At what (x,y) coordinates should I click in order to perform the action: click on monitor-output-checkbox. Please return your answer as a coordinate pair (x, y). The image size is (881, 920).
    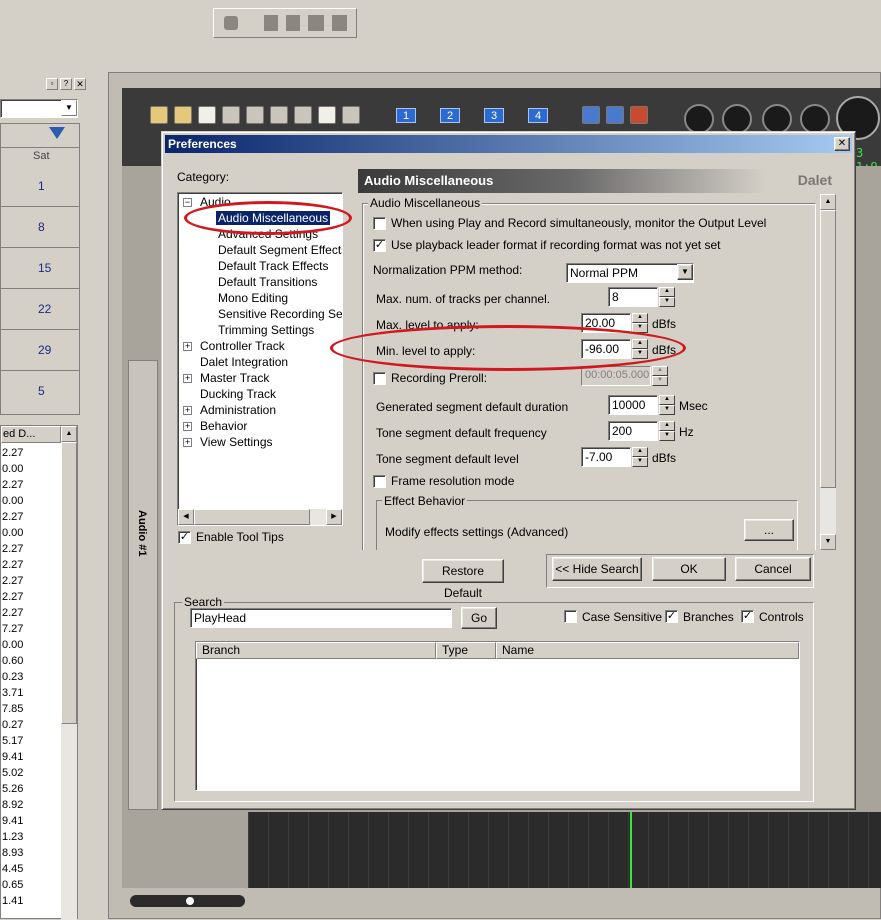
    Looking at the image, I should click on (379, 223).